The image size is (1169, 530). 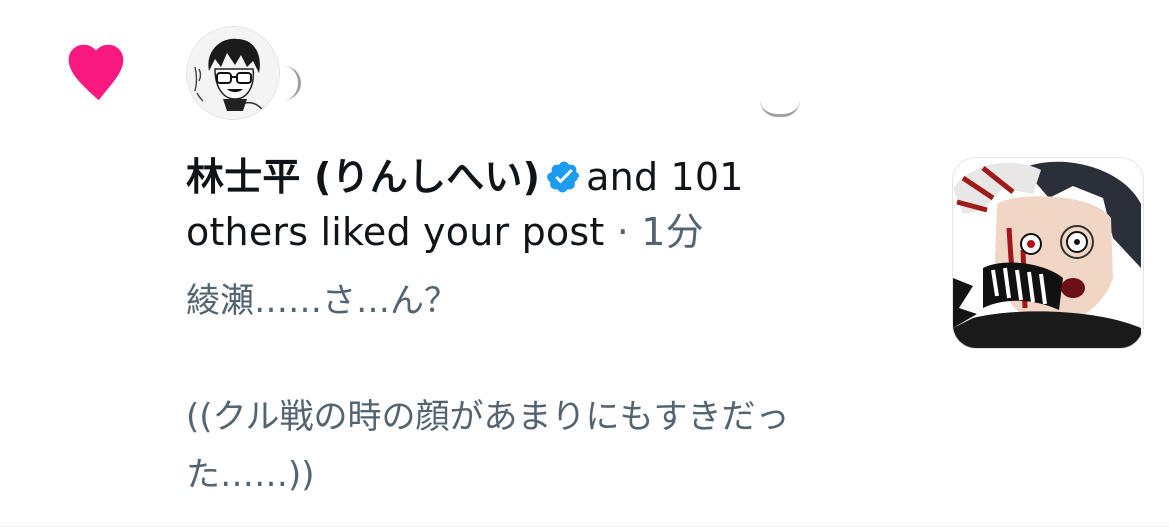 What do you see at coordinates (363, 177) in the screenshot?
I see `actor-name: 林士平 (りんしへい)` at bounding box center [363, 177].